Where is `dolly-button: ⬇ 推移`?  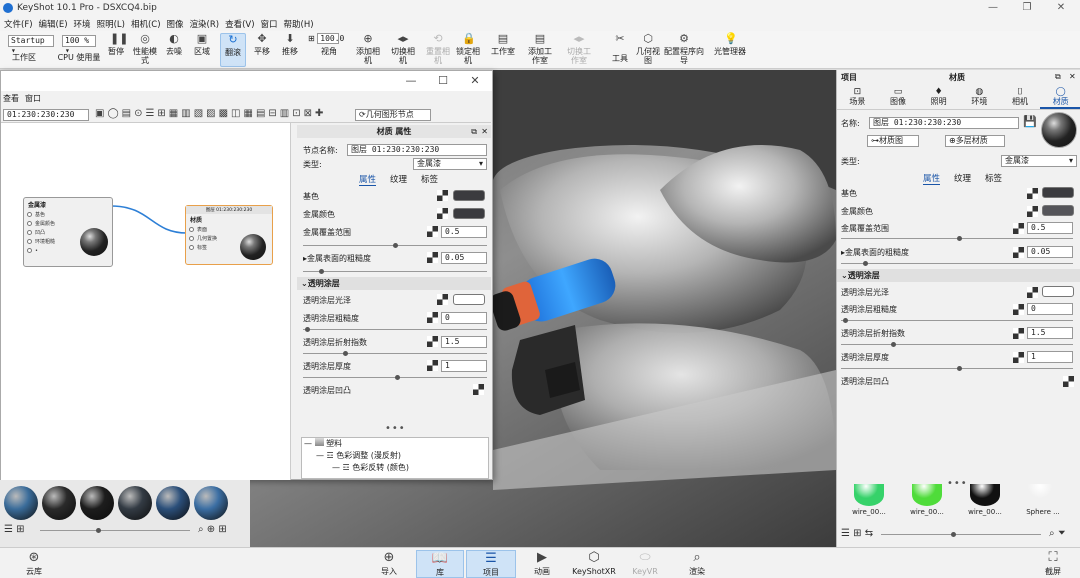 dolly-button: ⬇ 推移 is located at coordinates (290, 45).